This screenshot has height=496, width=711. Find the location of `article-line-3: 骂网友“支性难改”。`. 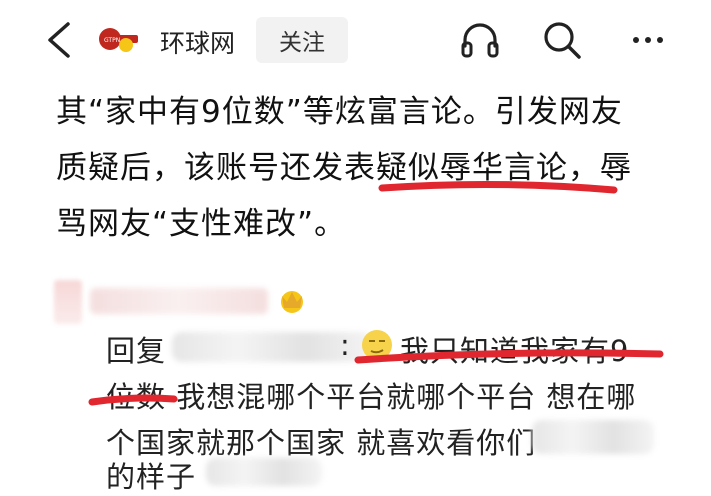

article-line-3: 骂网友“支性难改”。 is located at coordinates (201, 224).